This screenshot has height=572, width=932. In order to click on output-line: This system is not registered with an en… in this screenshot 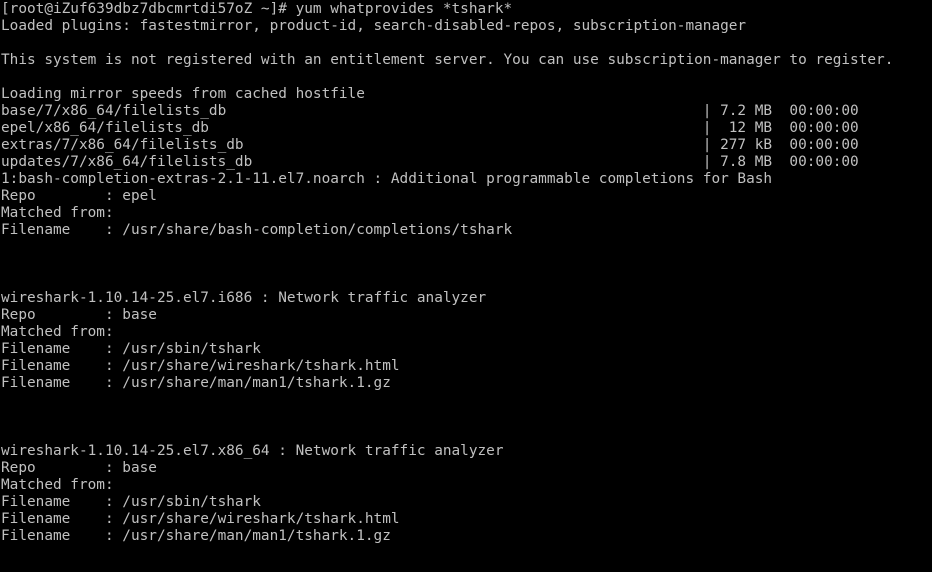, I will do `click(447, 60)`.